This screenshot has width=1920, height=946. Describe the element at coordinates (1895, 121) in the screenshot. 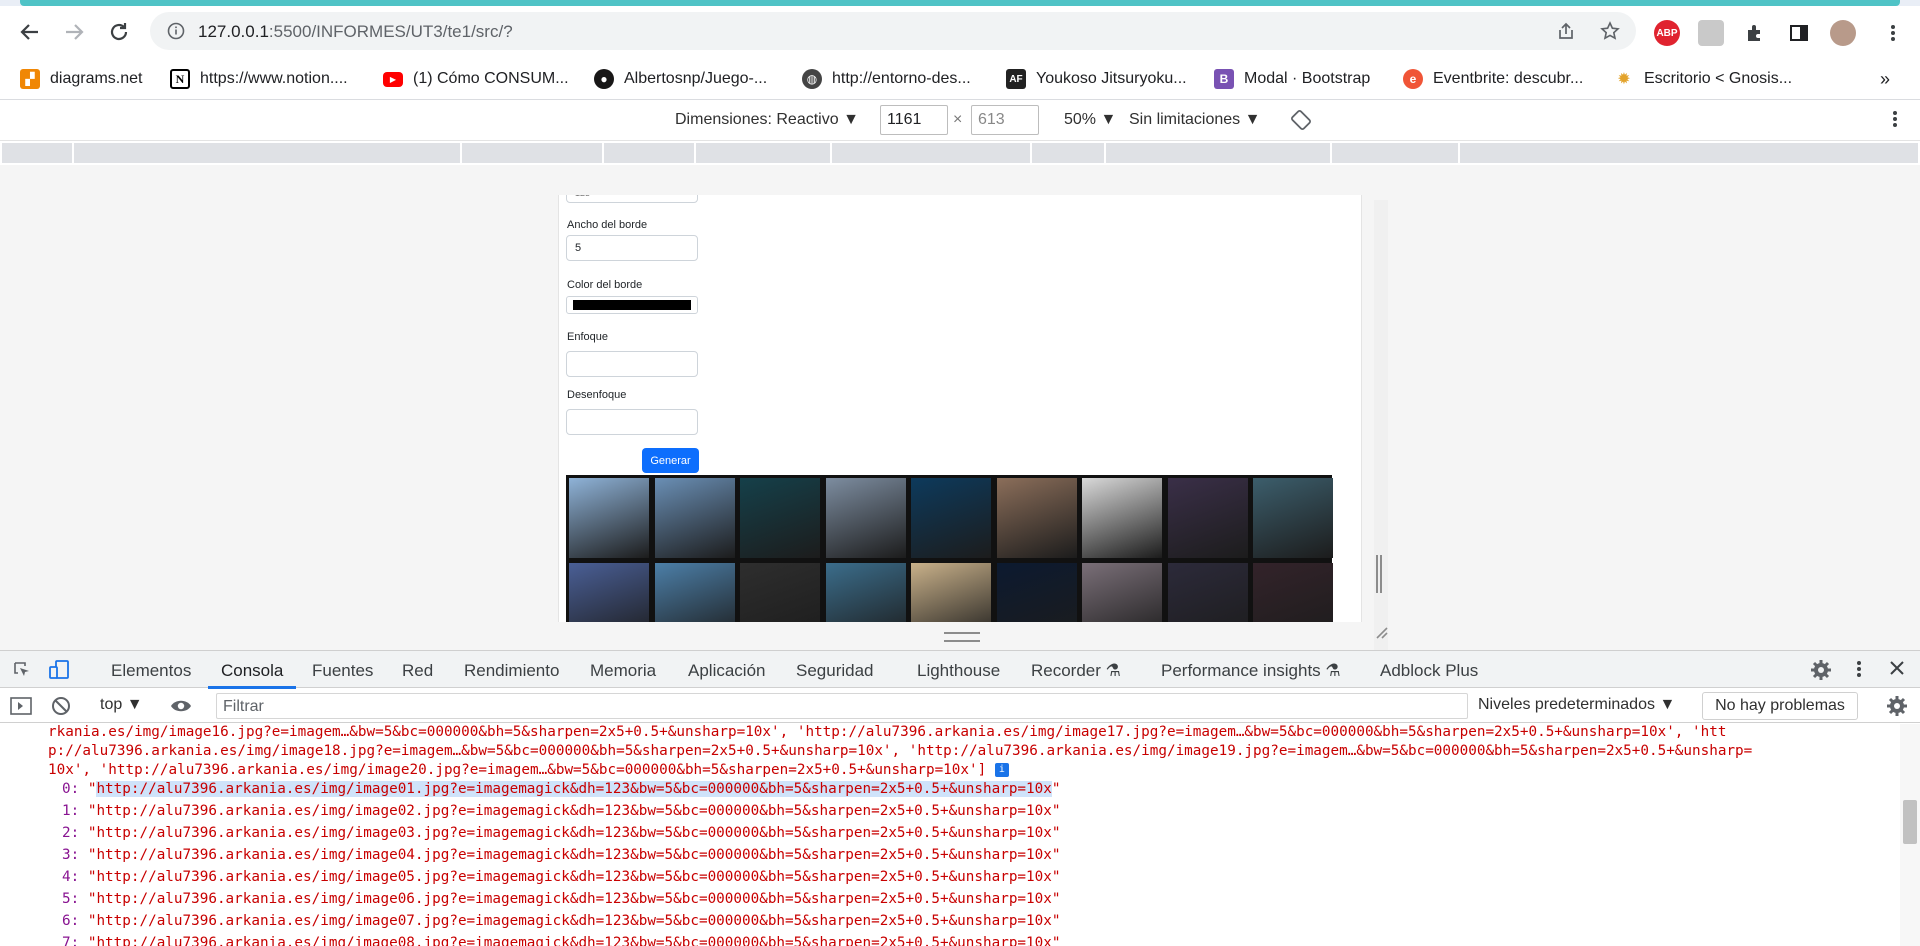

I see `device-menu-icon` at that location.